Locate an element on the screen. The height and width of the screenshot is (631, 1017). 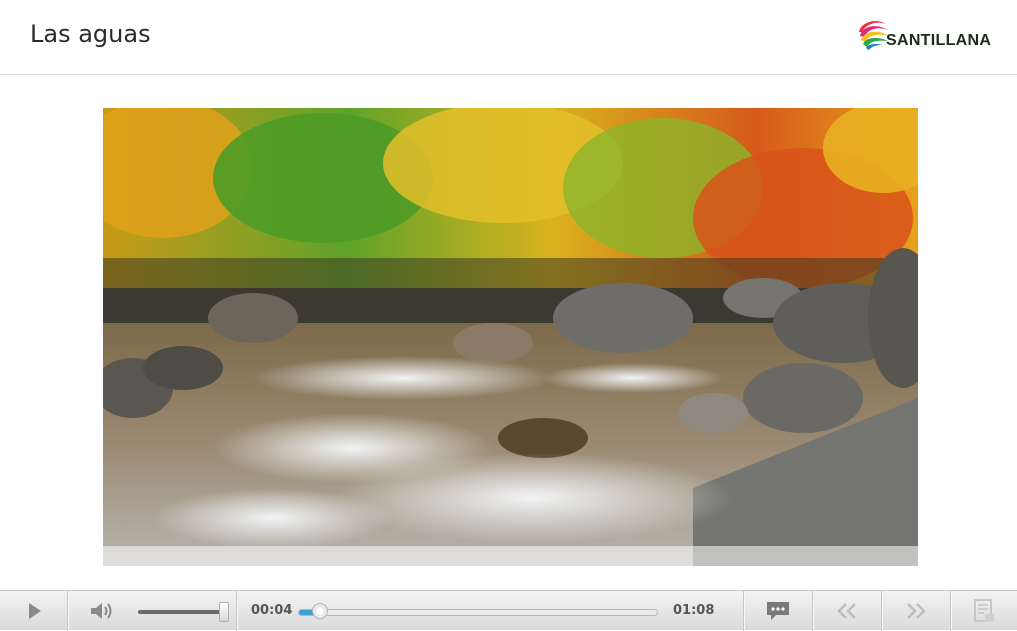
transcript-button is located at coordinates (984, 611).